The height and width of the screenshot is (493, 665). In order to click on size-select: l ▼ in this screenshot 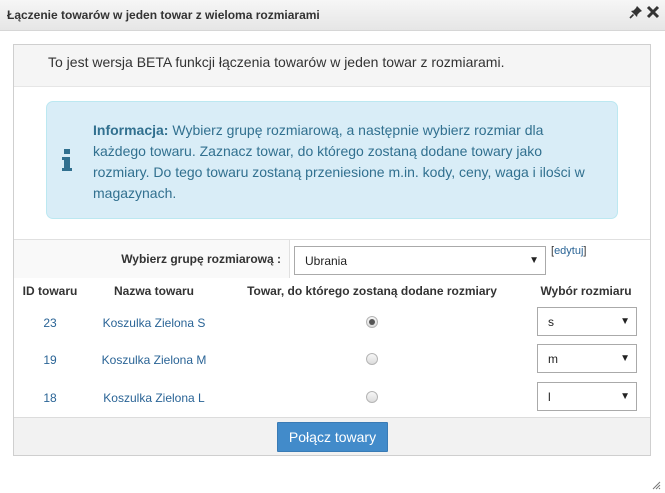, I will do `click(587, 396)`.